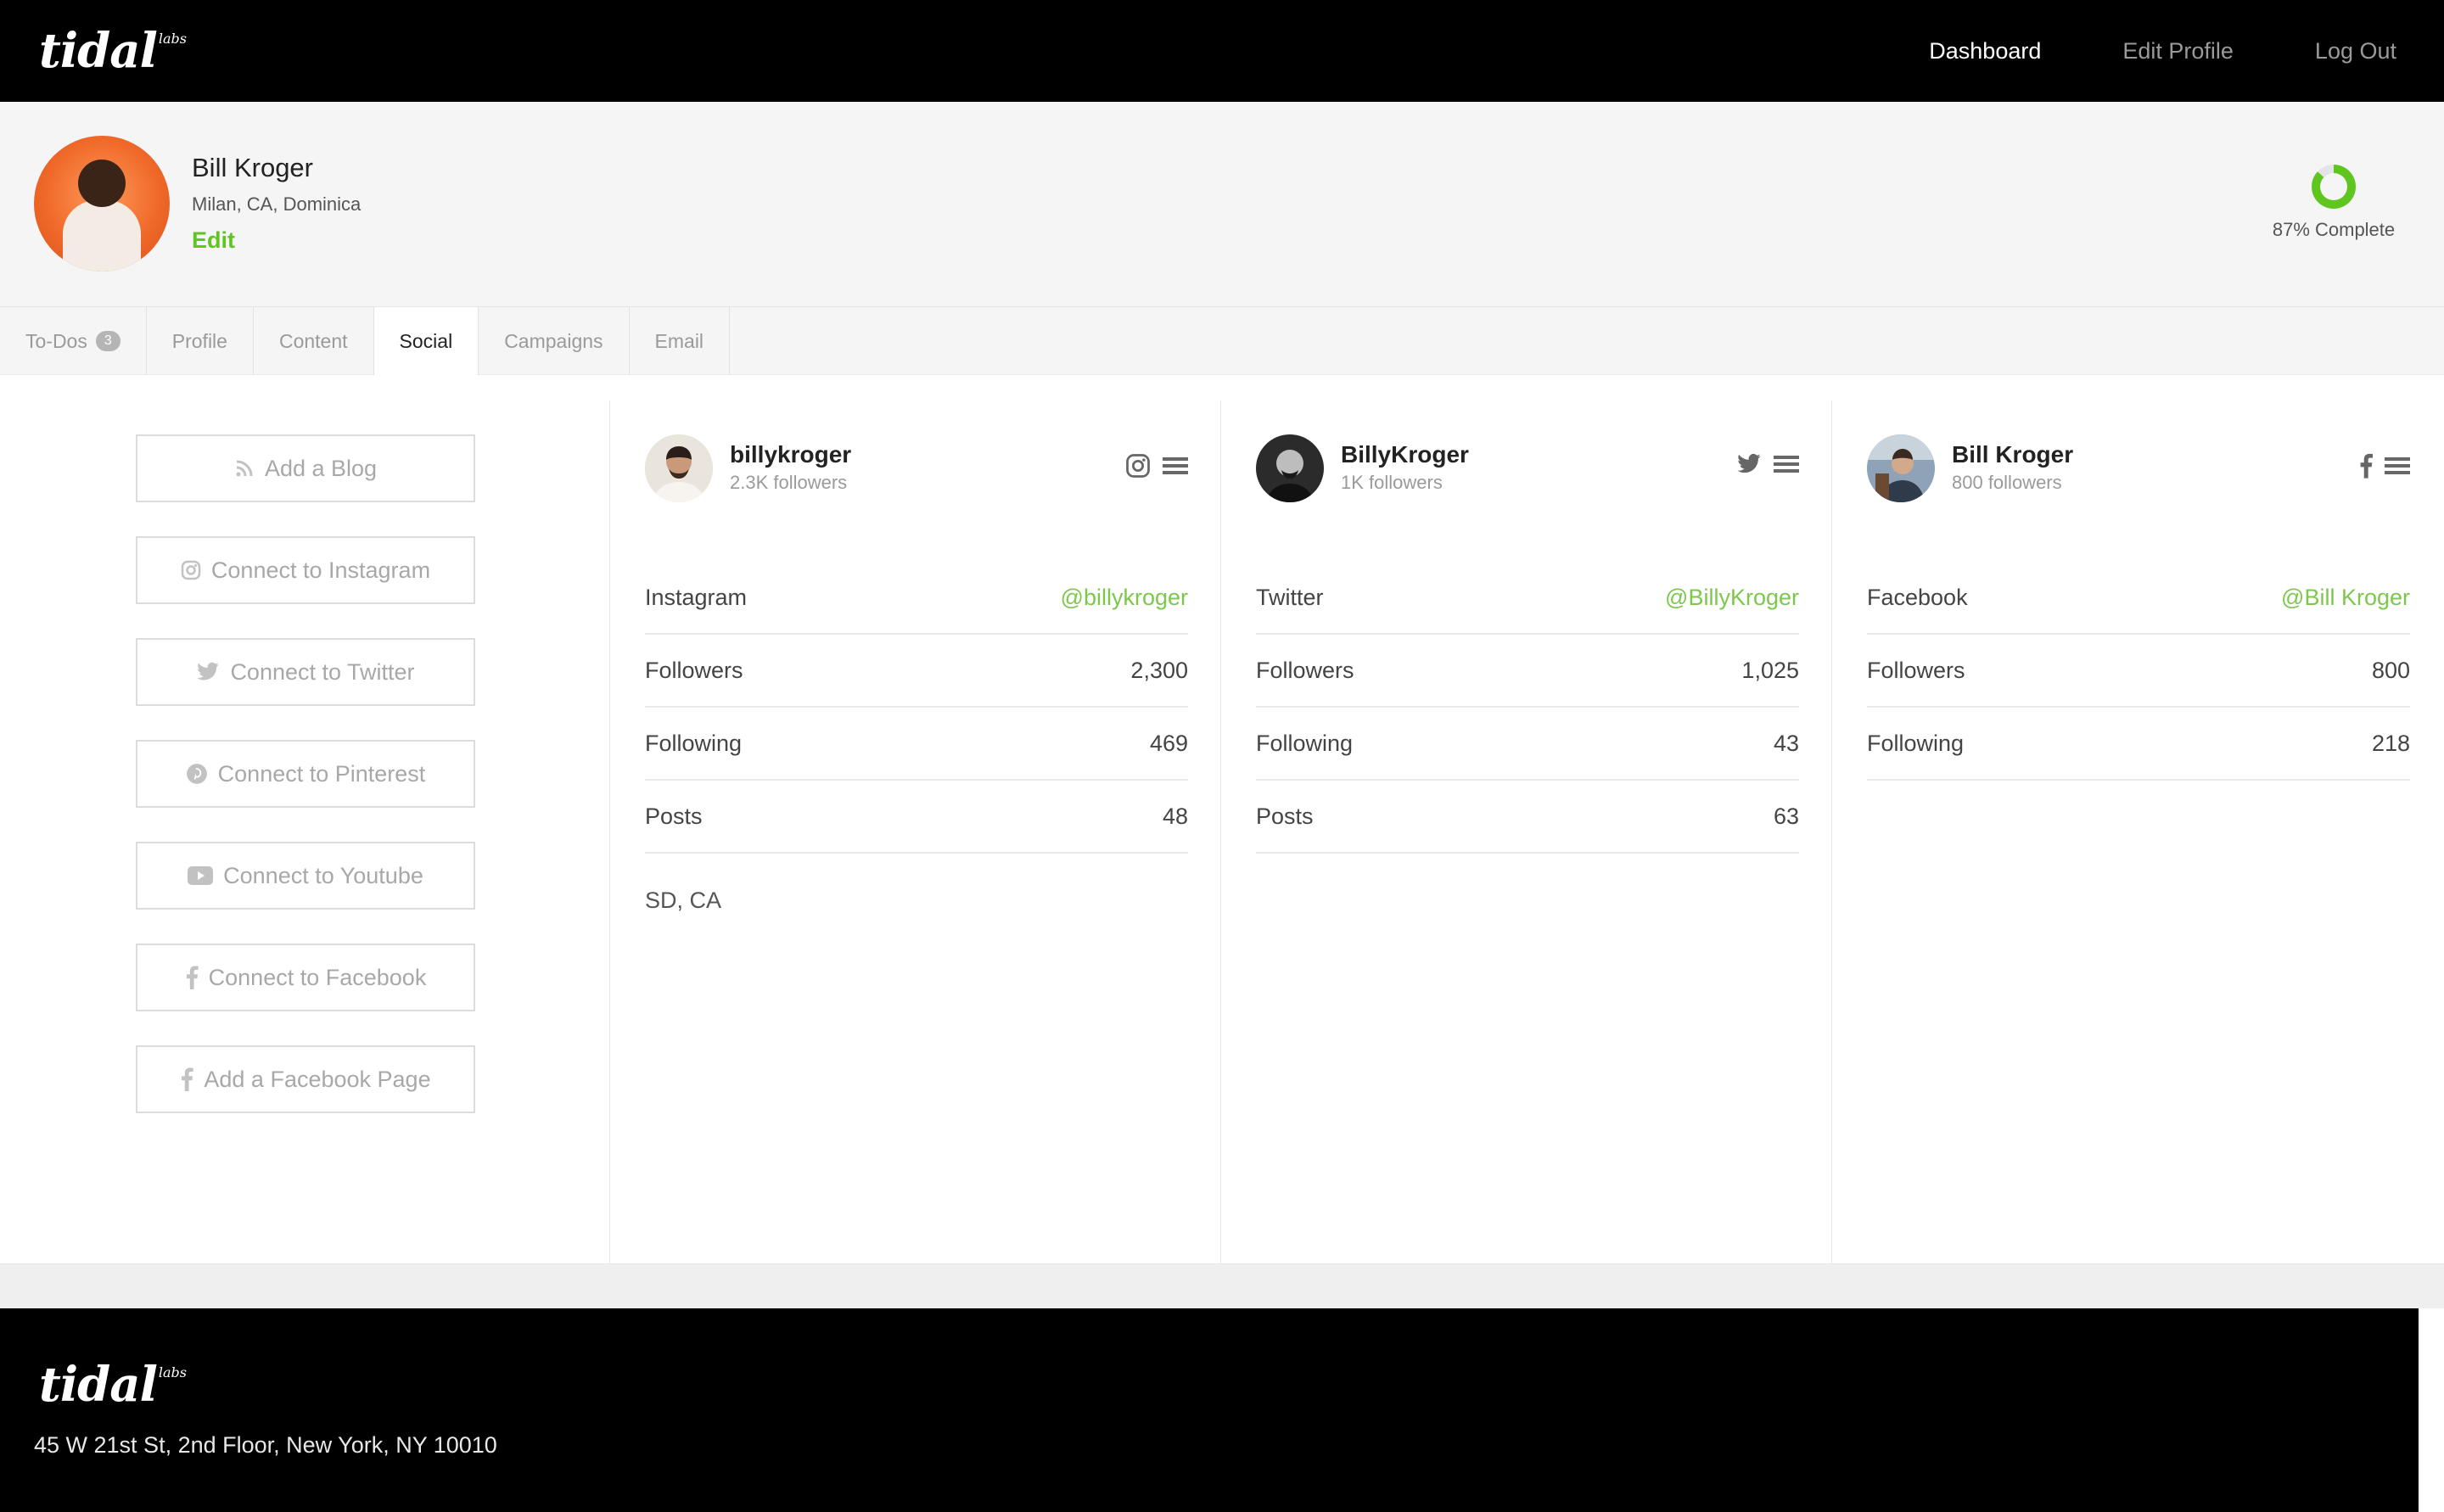  I want to click on nav-edit-profile-link: Edit Profile, so click(2178, 51).